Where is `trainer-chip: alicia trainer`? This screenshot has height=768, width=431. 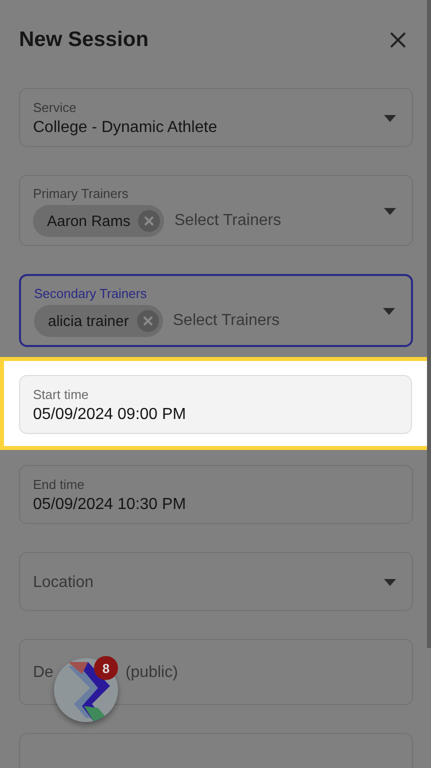 trainer-chip: alicia trainer is located at coordinates (98, 321).